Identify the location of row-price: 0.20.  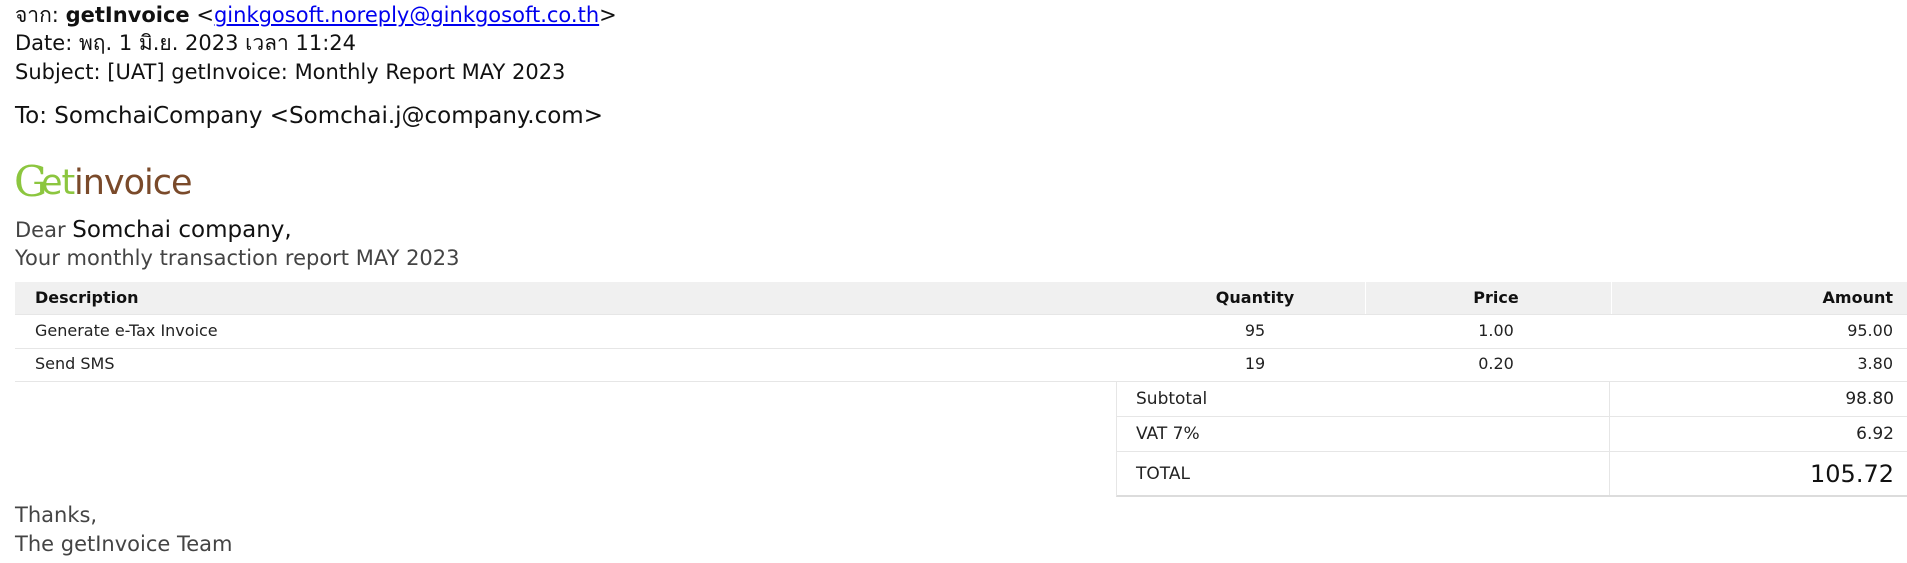
(1496, 363).